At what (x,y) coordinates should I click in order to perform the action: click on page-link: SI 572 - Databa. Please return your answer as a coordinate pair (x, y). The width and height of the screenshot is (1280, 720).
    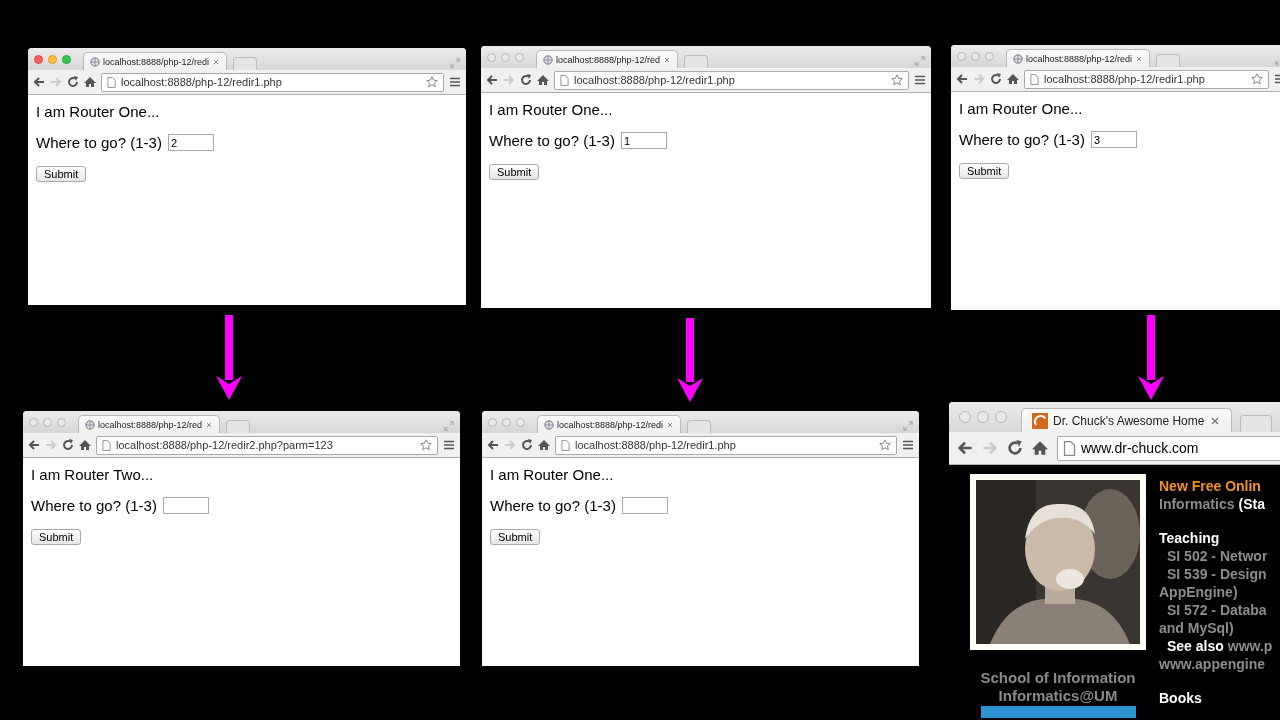
    Looking at the image, I should click on (1217, 610).